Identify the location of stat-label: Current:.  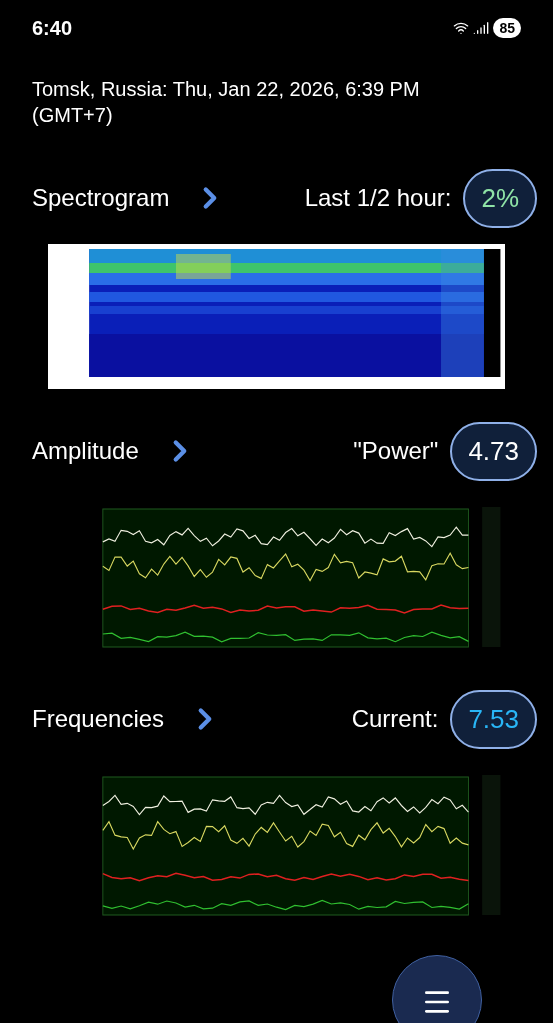
(395, 719).